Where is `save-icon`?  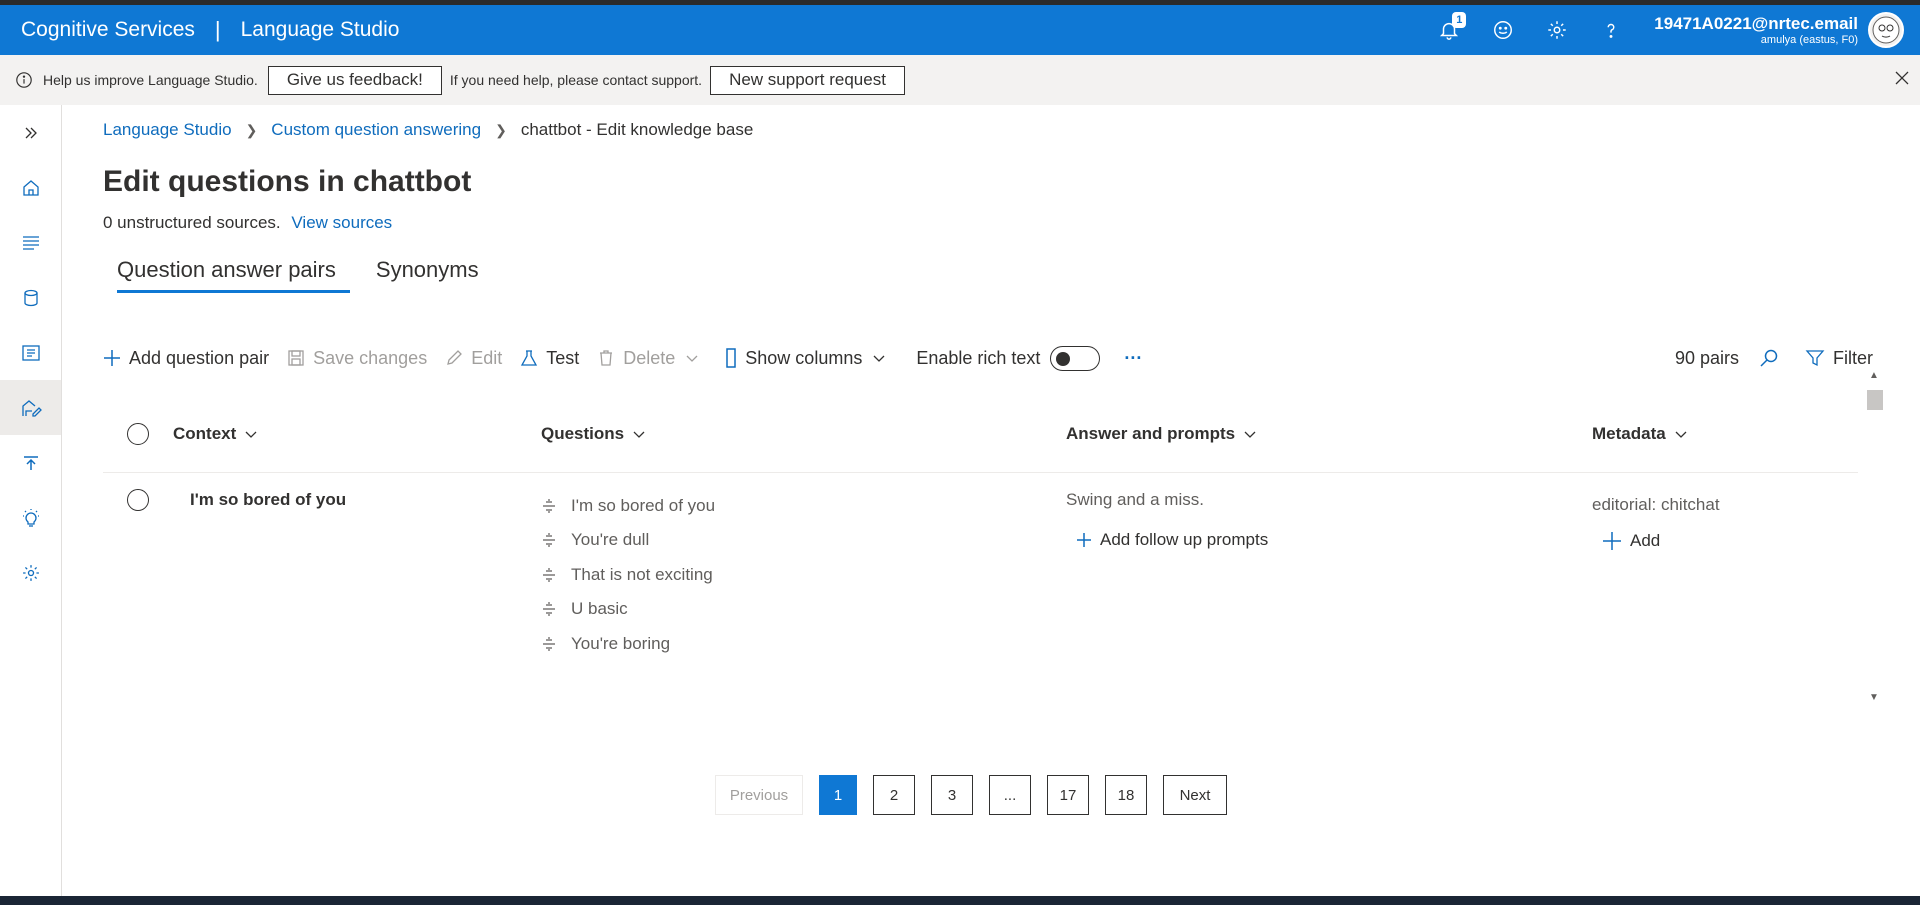 save-icon is located at coordinates (296, 358).